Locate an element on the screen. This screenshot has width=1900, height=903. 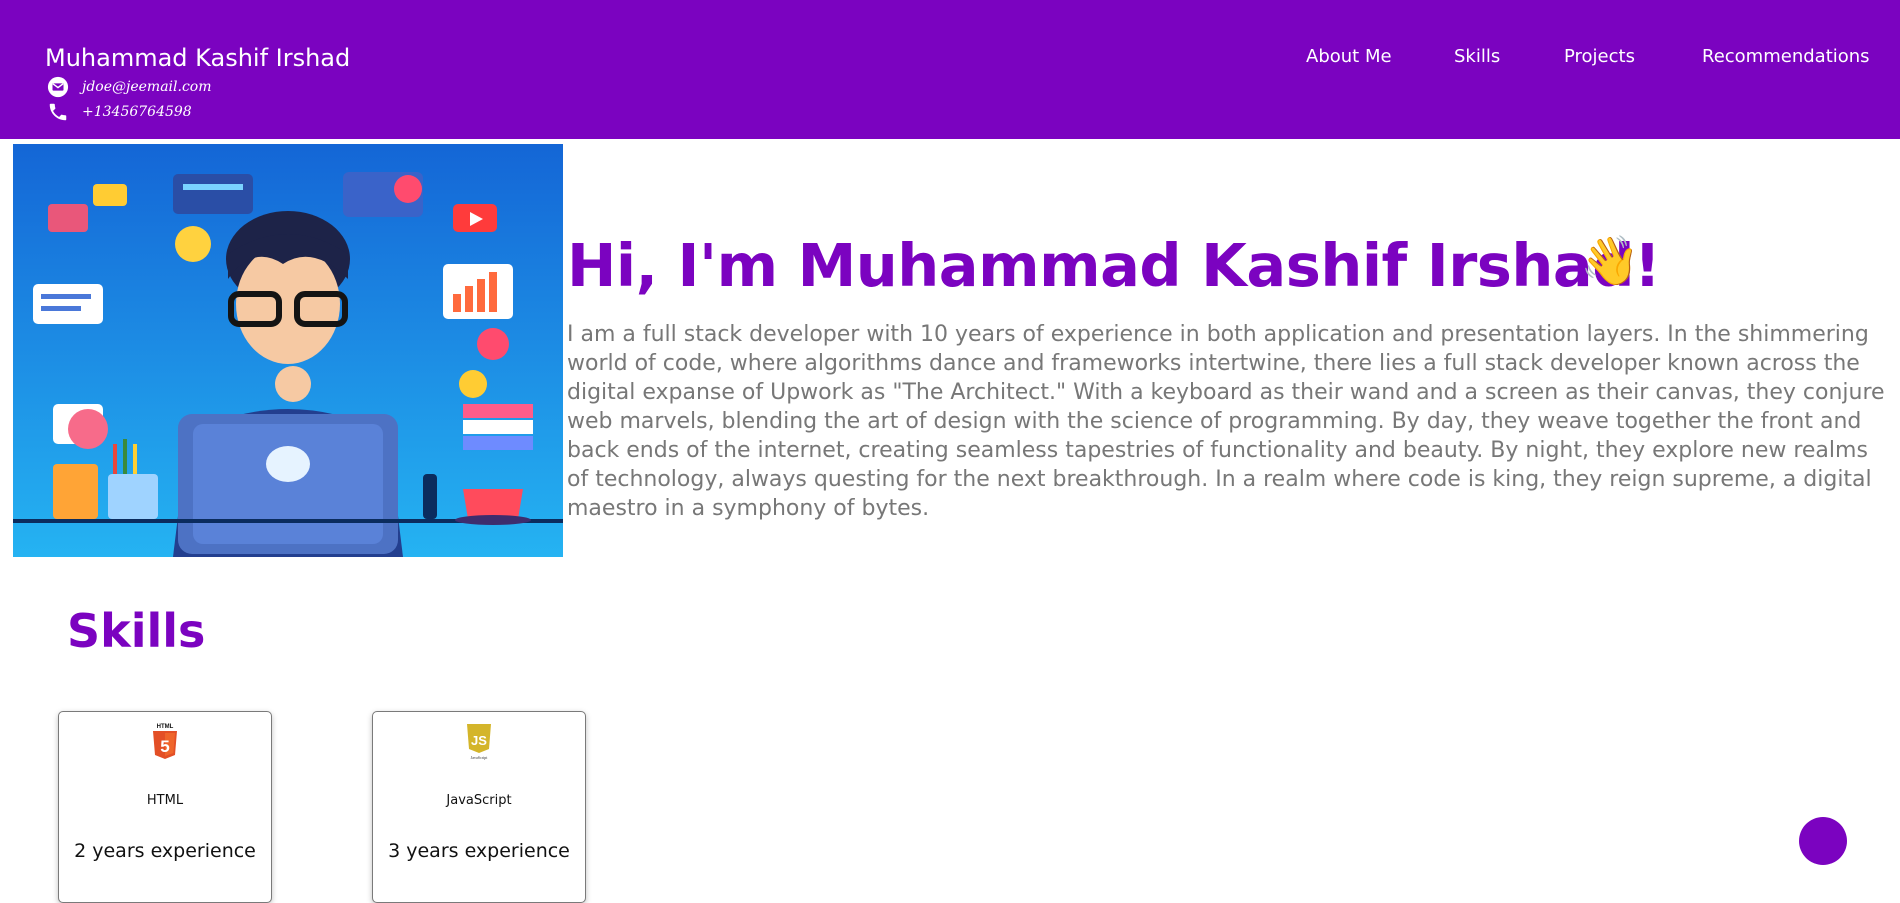
html5-icon-label: HTML is located at coordinates (165, 727).